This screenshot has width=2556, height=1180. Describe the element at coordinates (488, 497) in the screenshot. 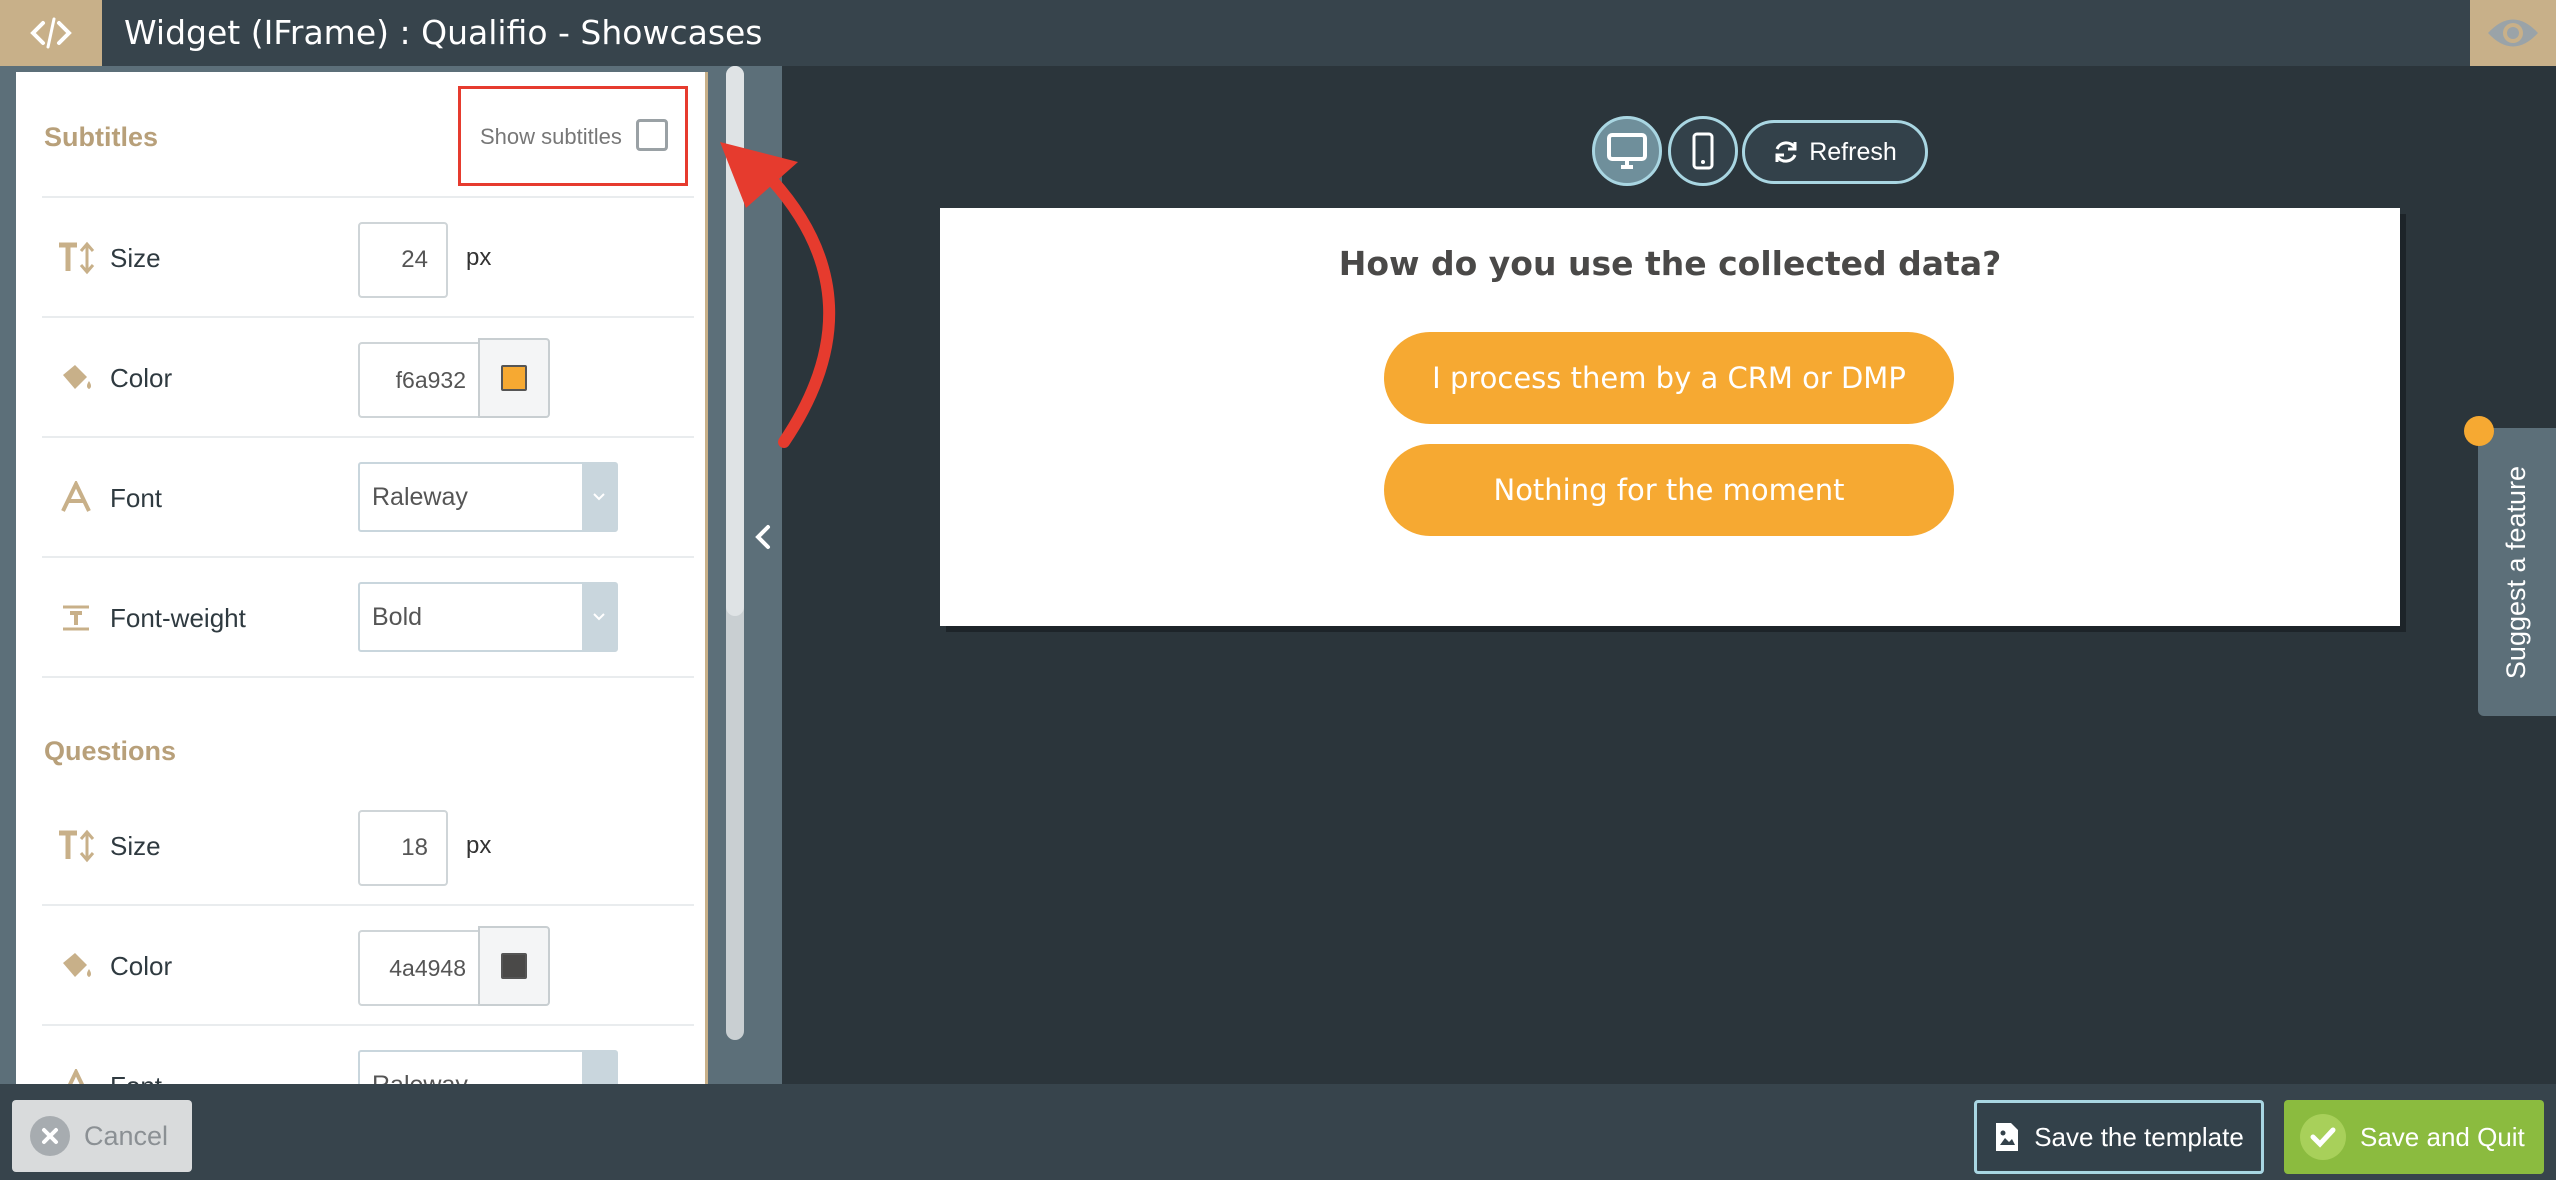

I see `subtitles-font-select: Raleway` at that location.